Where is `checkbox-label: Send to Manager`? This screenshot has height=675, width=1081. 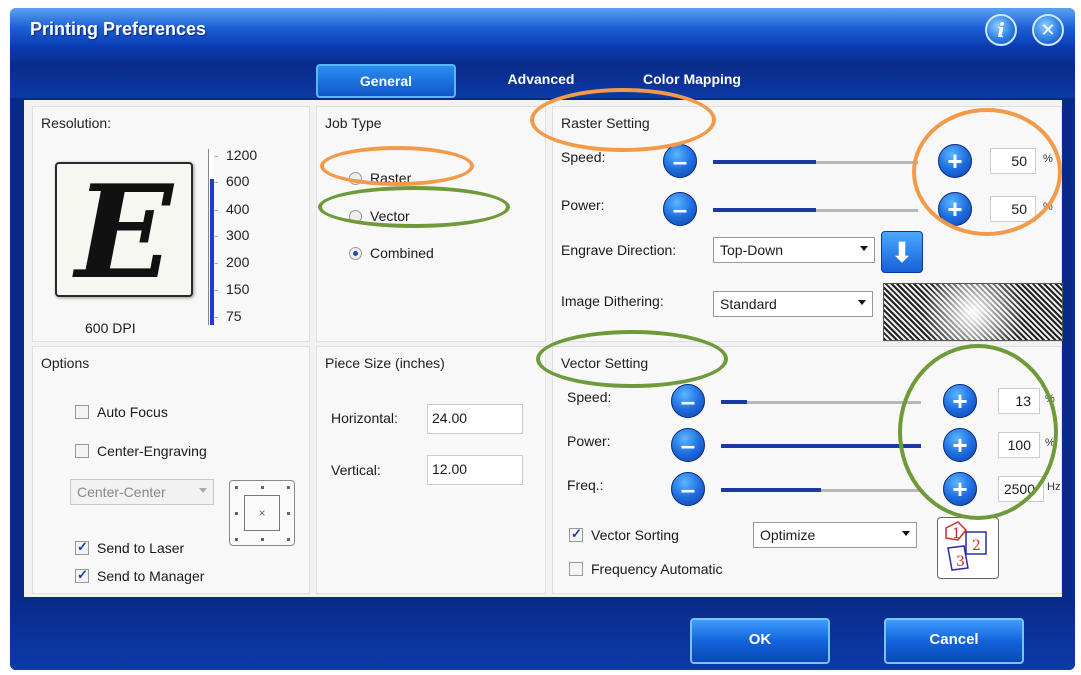
checkbox-label: Send to Manager is located at coordinates (151, 576).